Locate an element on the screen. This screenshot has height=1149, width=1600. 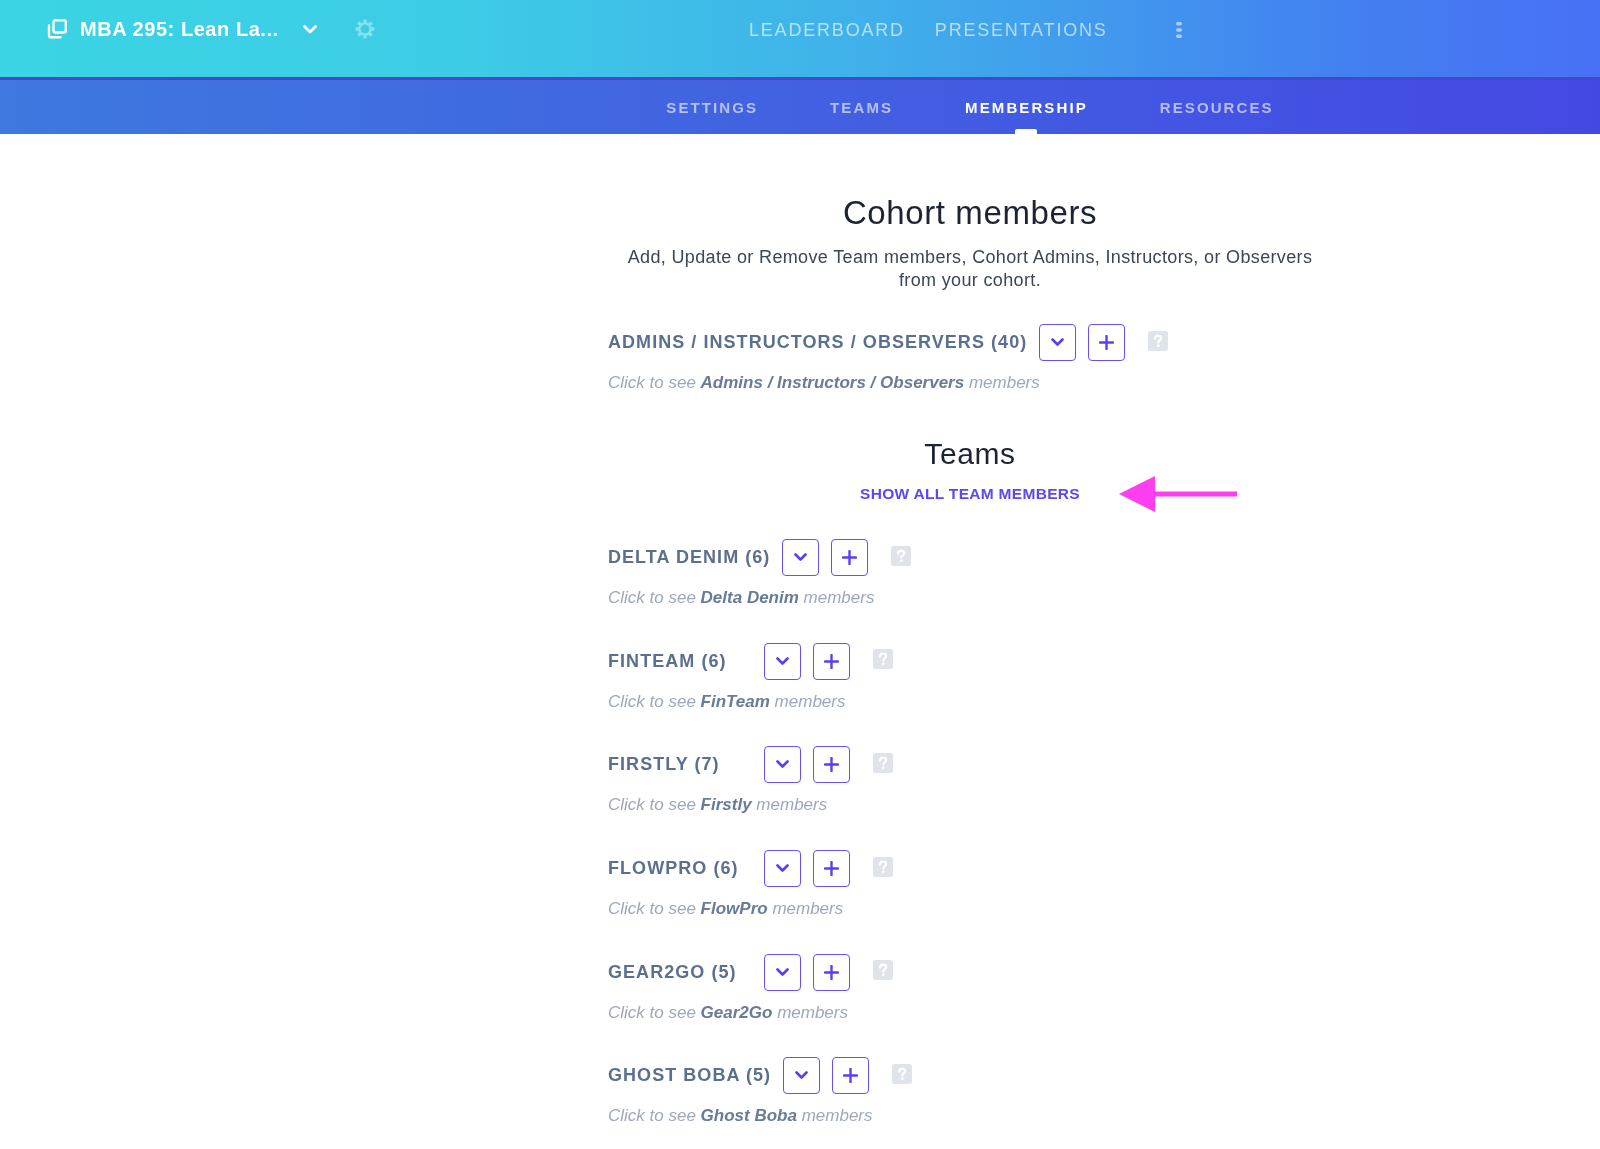
tab: SETTINGS is located at coordinates (712, 107).